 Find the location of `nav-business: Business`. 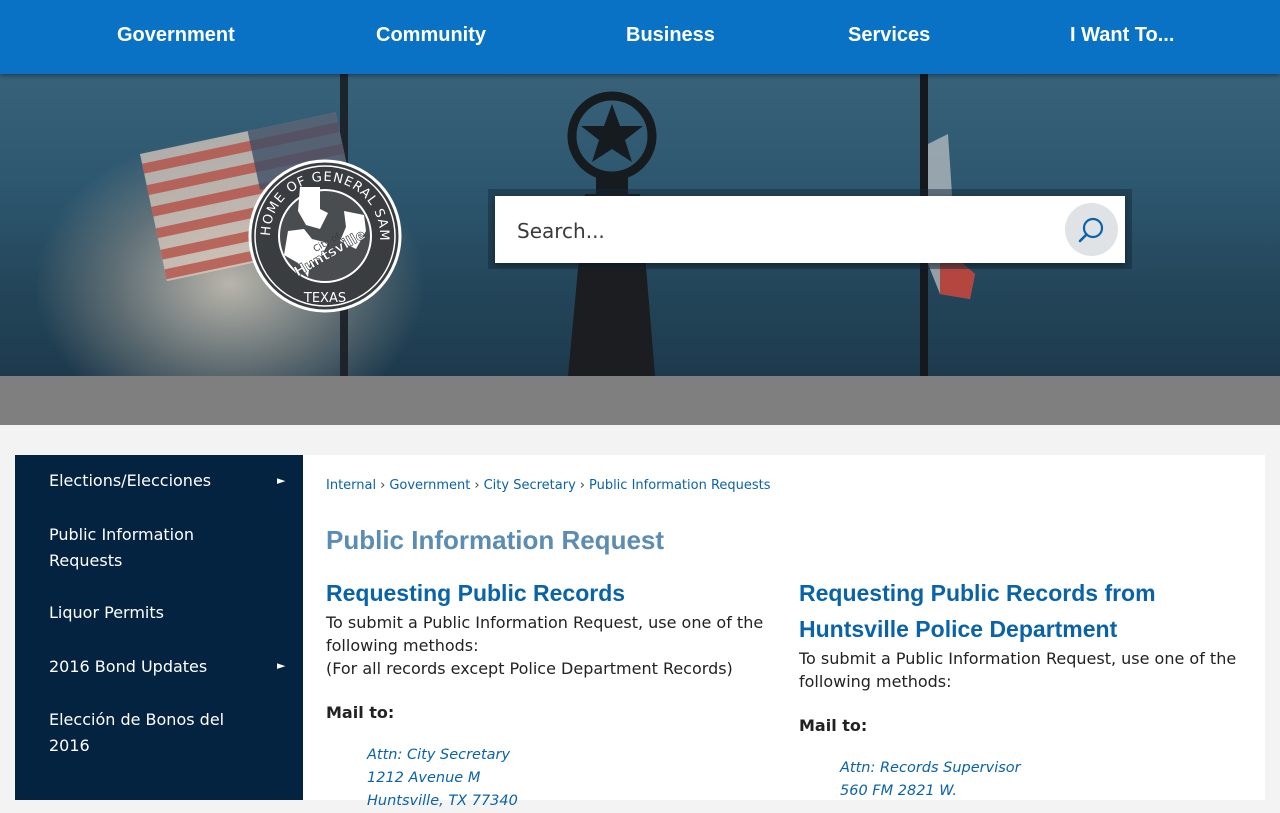

nav-business: Business is located at coordinates (670, 35).